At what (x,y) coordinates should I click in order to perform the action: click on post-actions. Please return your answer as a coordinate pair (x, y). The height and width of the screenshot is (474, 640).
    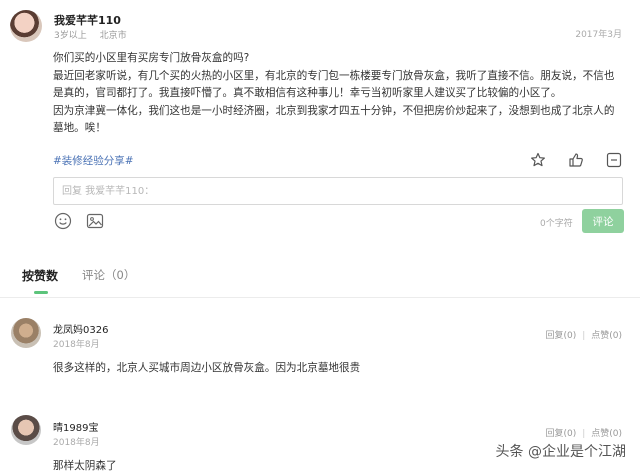
    Looking at the image, I should click on (576, 160).